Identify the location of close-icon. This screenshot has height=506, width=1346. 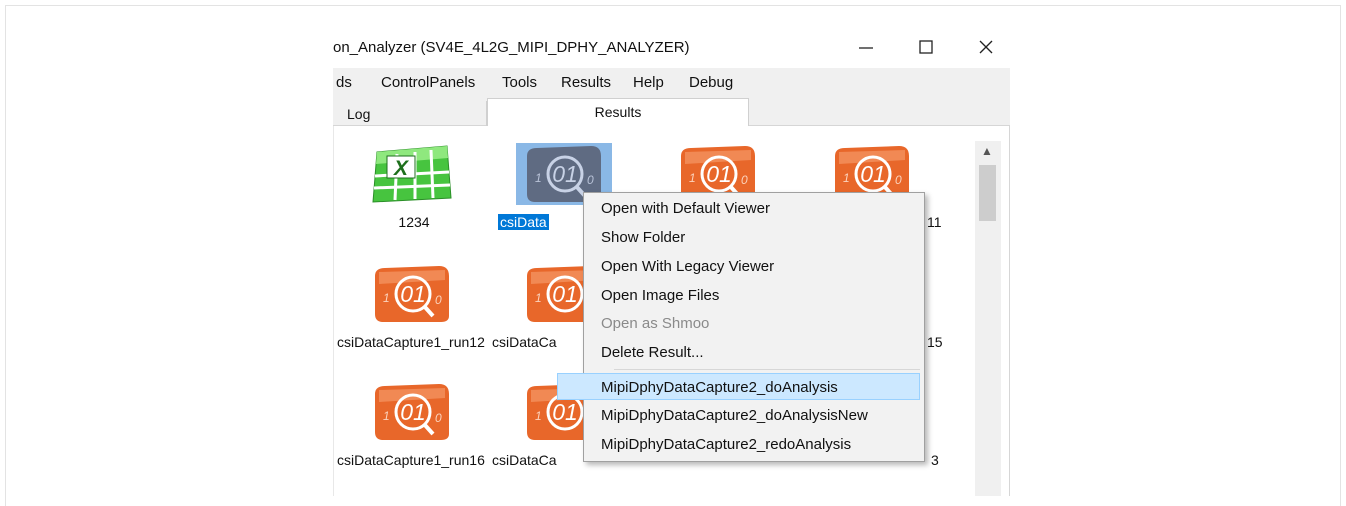
(986, 47).